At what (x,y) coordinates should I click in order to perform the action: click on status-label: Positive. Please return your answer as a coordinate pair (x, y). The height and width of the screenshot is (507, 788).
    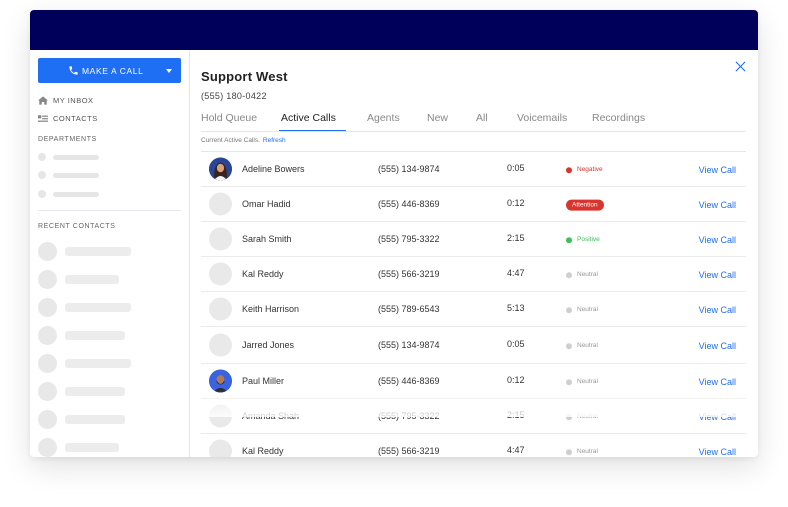
    Looking at the image, I should click on (588, 240).